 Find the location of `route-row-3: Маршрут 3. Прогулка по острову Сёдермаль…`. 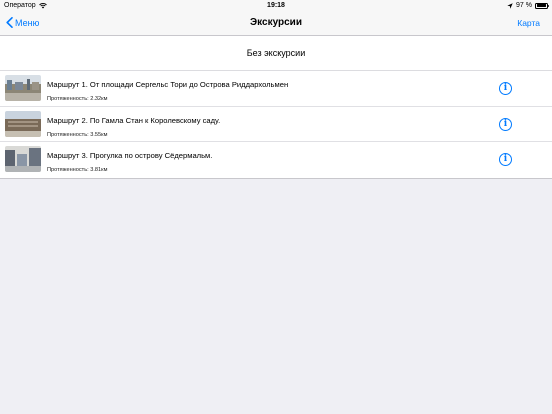

route-row-3: Маршрут 3. Прогулка по острову Сёдермаль… is located at coordinates (276, 160).